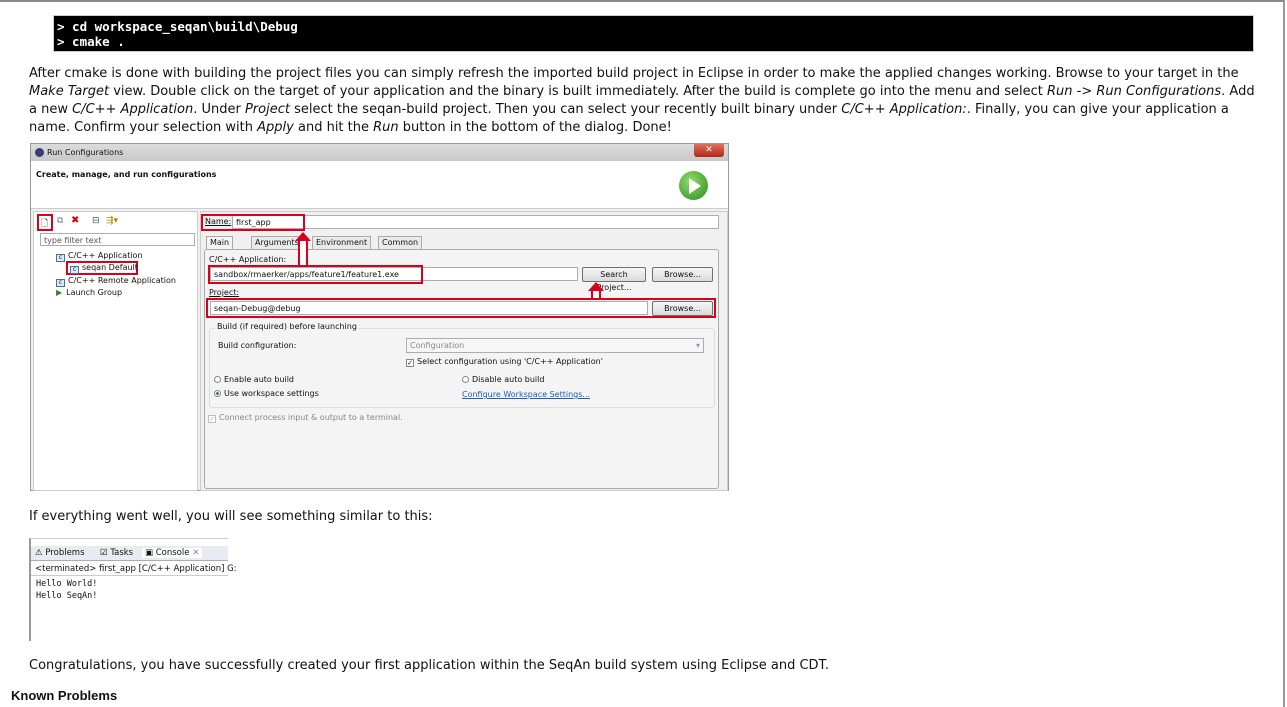 This screenshot has height=707, width=1287. Describe the element at coordinates (693, 185) in the screenshot. I see `run-icon` at that location.